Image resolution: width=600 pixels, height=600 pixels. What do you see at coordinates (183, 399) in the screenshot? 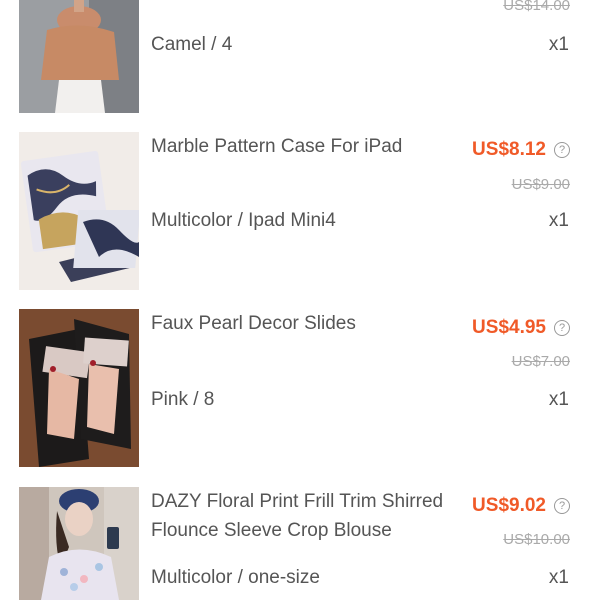
I see `variant-label: Pink / 8` at bounding box center [183, 399].